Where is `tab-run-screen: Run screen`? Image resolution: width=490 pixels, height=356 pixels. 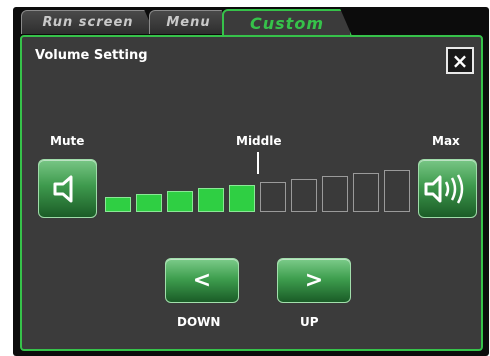 tab-run-screen: Run screen is located at coordinates (88, 22).